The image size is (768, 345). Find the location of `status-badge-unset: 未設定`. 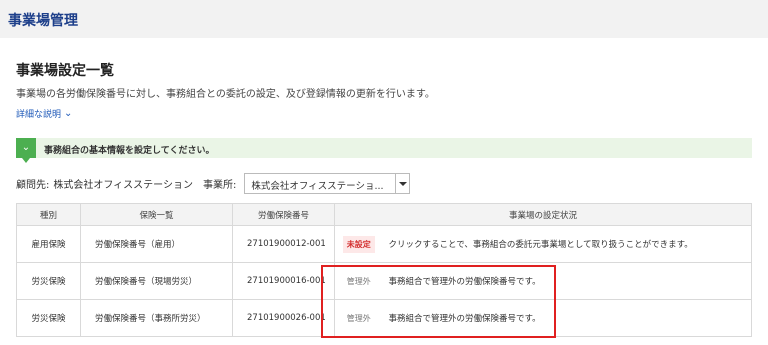

status-badge-unset: 未設定 is located at coordinates (358, 244).